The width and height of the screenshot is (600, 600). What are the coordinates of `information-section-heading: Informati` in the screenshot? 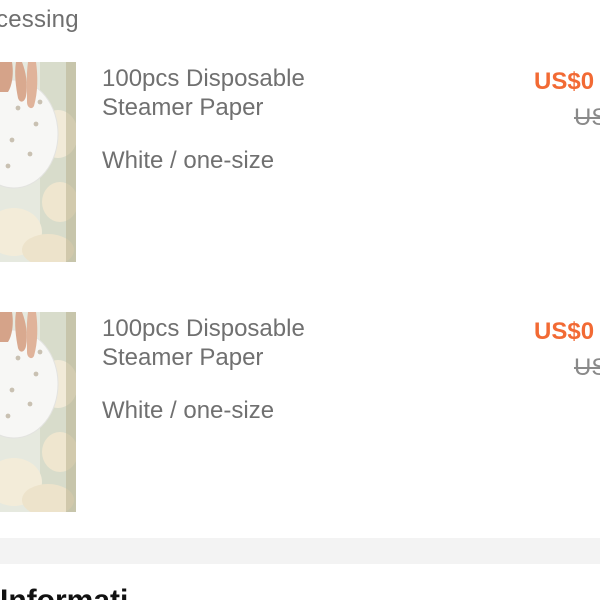 It's located at (64, 592).